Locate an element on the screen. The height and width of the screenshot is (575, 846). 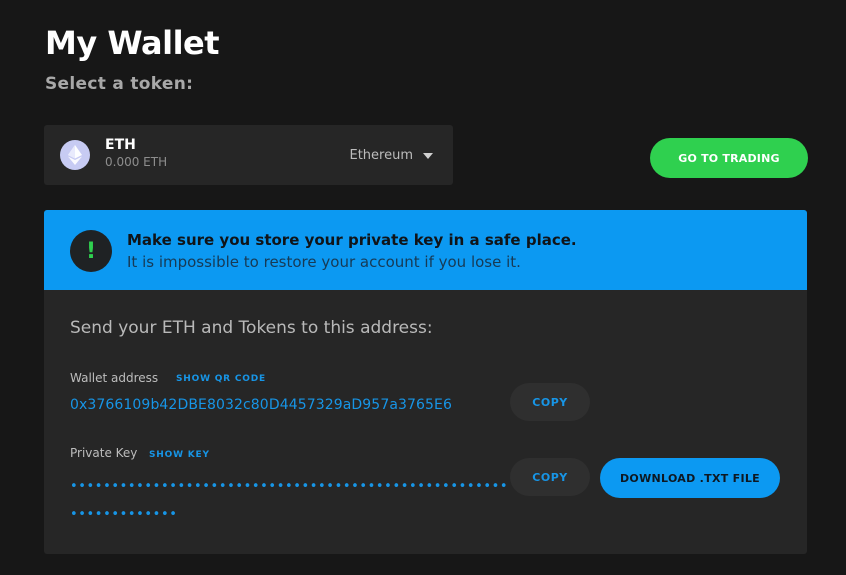
copy-address-button: COPY is located at coordinates (550, 402).